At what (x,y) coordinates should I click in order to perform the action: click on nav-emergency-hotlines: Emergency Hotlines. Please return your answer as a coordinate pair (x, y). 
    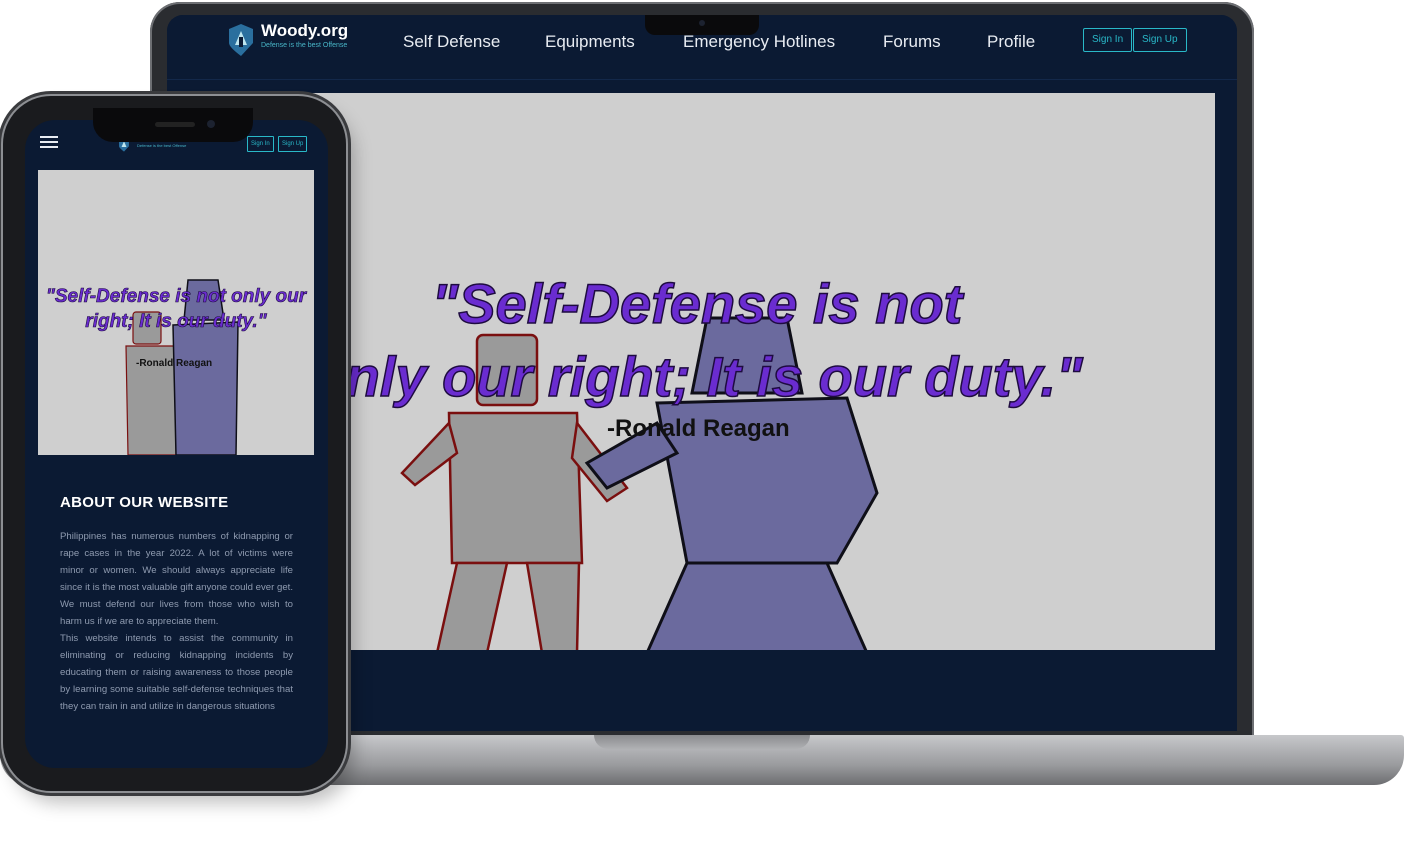
    Looking at the image, I should click on (759, 42).